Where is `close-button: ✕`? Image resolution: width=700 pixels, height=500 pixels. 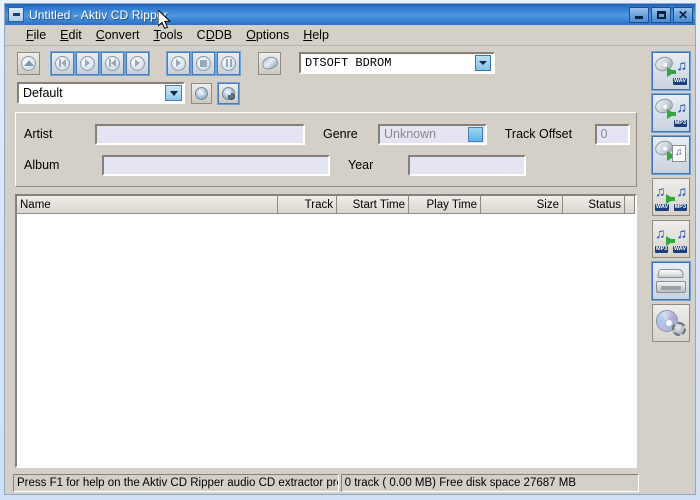
close-button: ✕ is located at coordinates (683, 14).